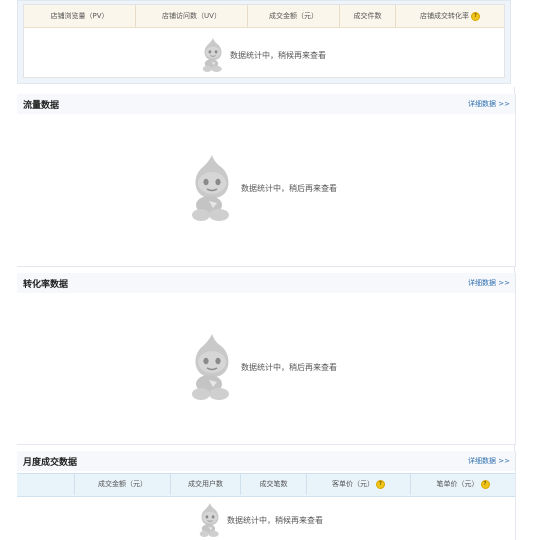  I want to click on traffic-section-title: 流量数据, so click(41, 106).